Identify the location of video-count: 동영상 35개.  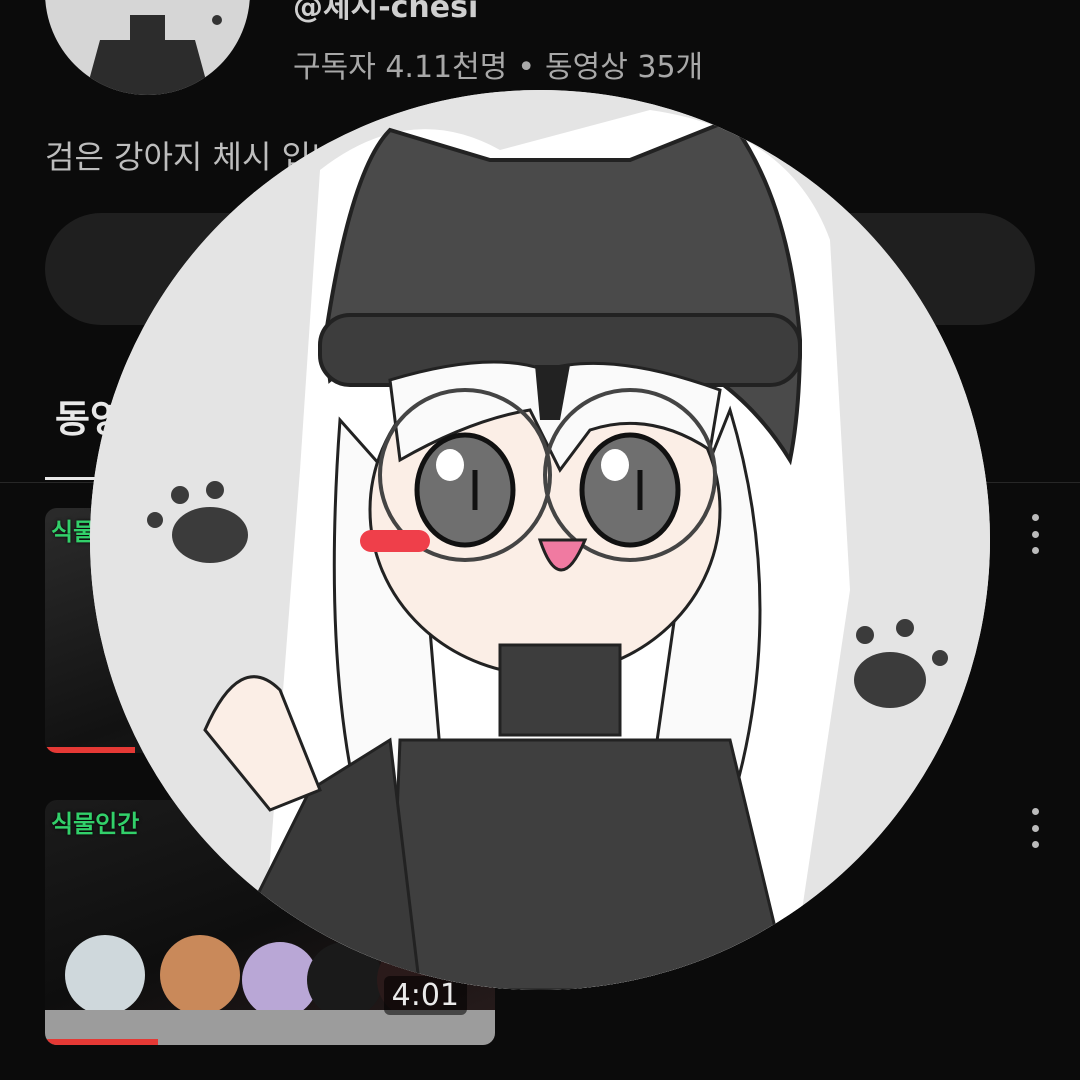
(624, 67).